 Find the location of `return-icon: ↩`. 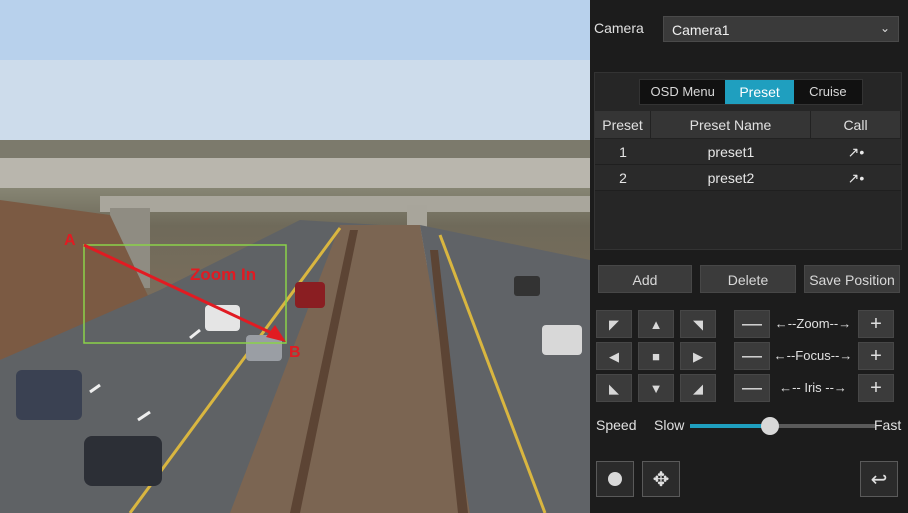

return-icon: ↩ is located at coordinates (879, 479).